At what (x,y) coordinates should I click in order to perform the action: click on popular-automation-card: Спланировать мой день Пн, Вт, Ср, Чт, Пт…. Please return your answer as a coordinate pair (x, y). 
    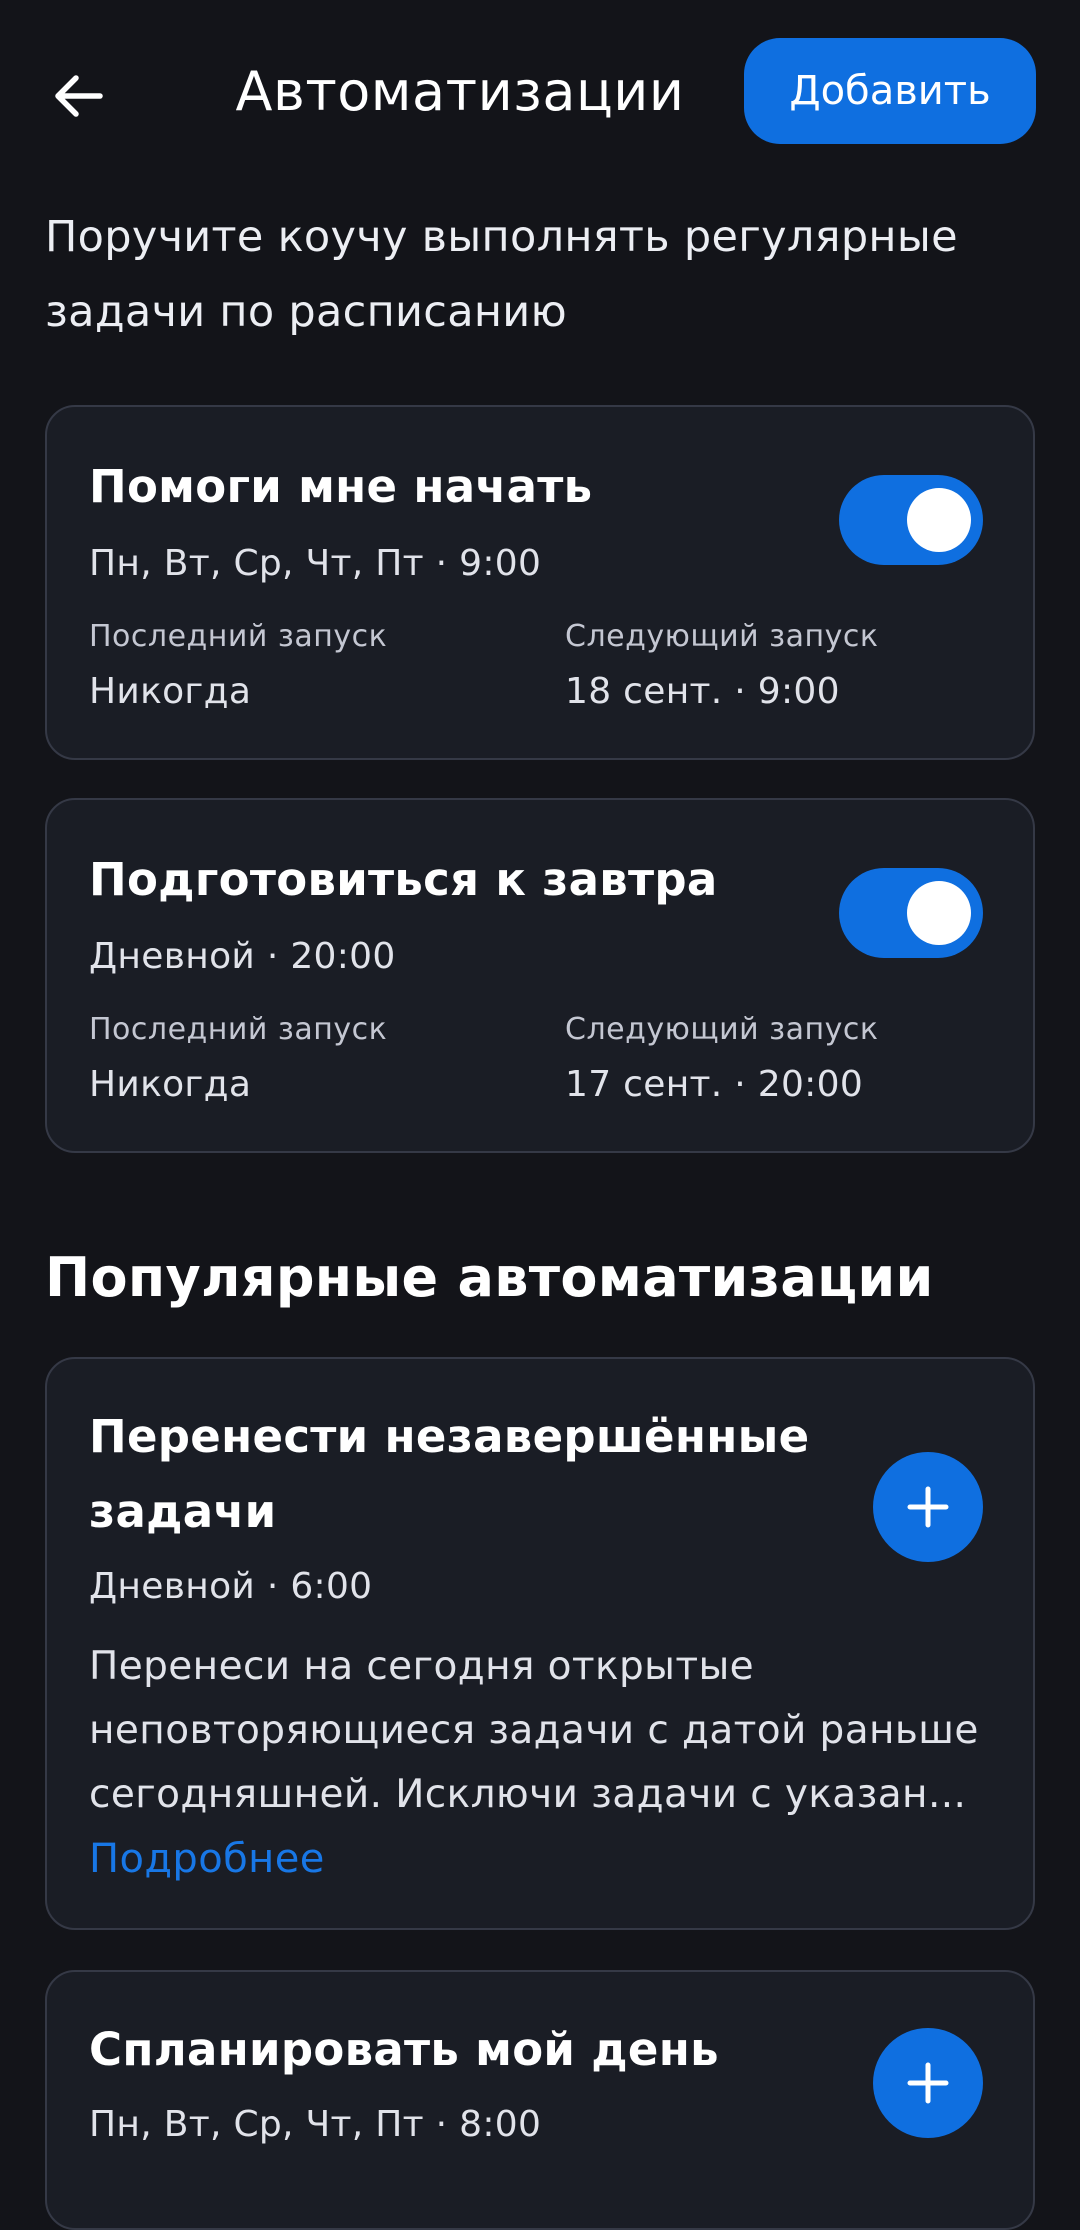
    Looking at the image, I should click on (540, 2100).